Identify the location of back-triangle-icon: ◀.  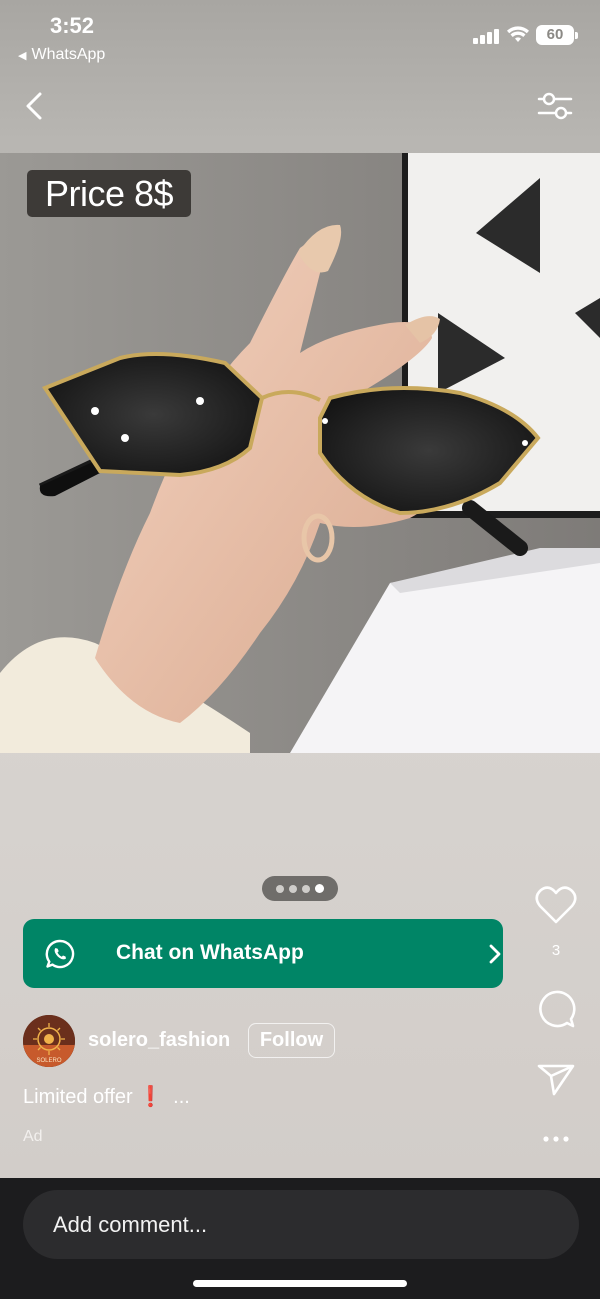
(22, 56).